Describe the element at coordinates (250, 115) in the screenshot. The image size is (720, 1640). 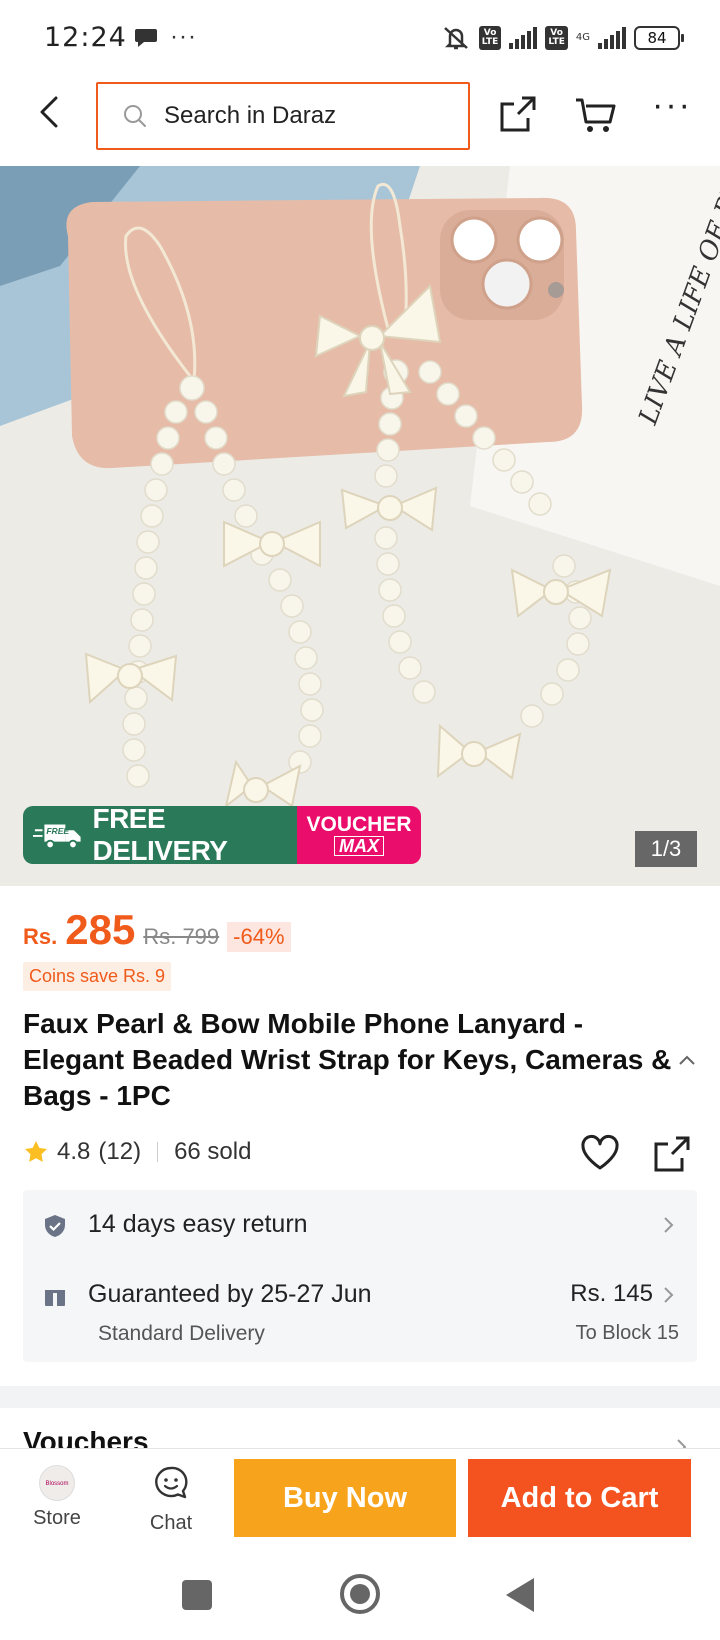
I see `search-placeholder: Search in Daraz` at that location.